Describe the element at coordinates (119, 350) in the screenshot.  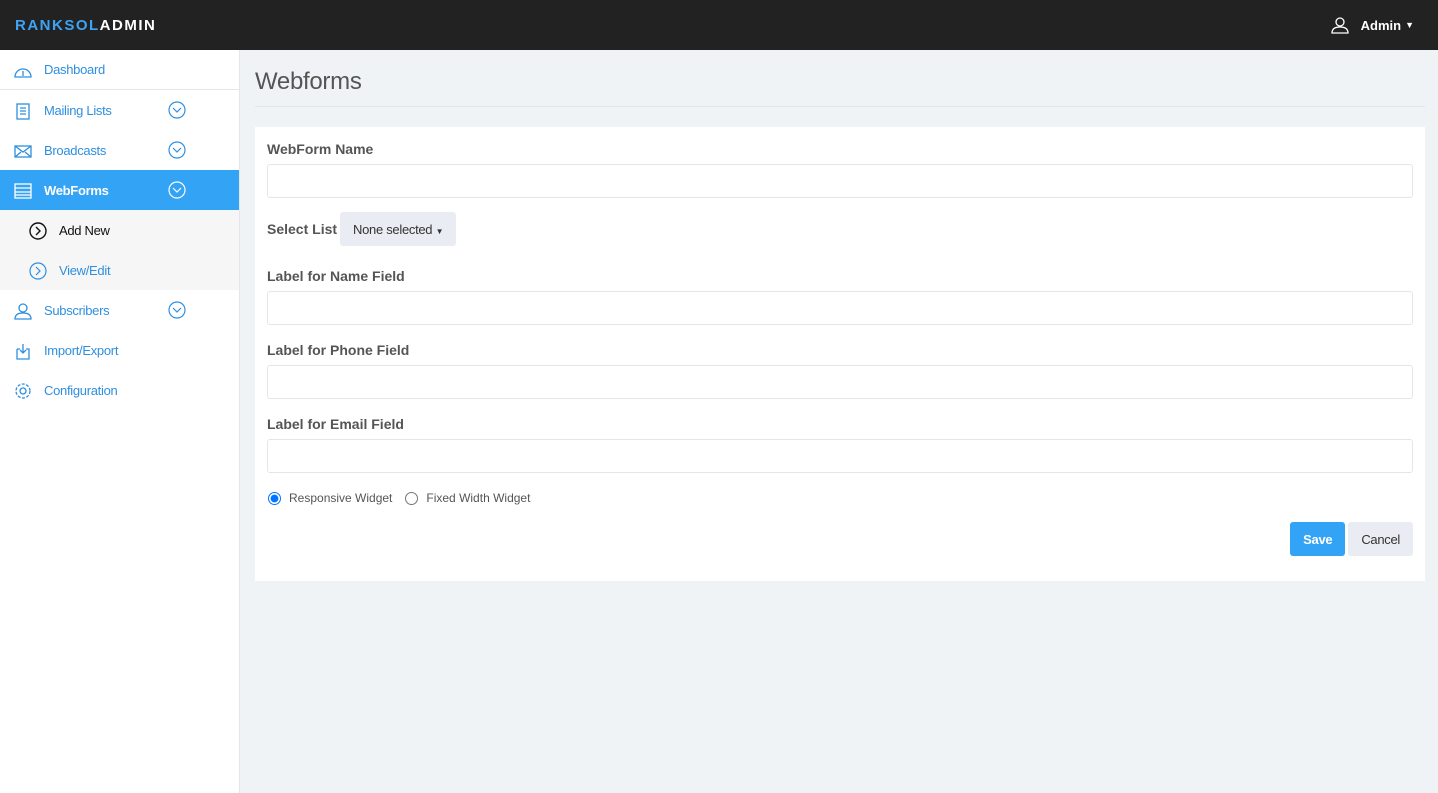
I see `sidebar-item-import-export: Import/Export` at that location.